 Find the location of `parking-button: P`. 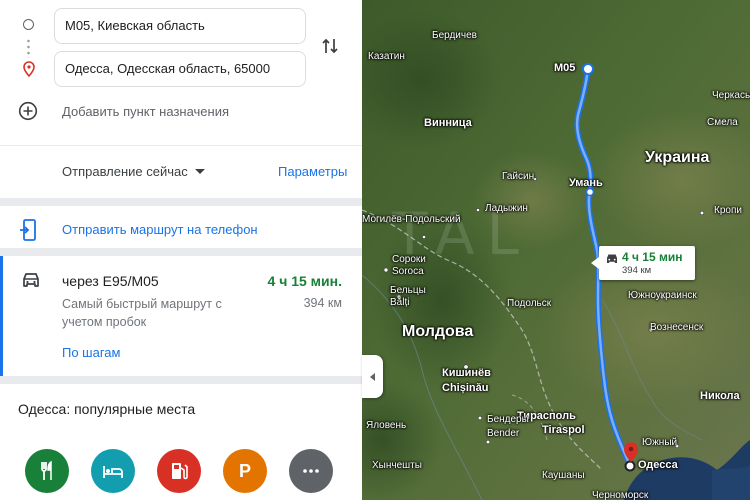

parking-button: P is located at coordinates (245, 471).